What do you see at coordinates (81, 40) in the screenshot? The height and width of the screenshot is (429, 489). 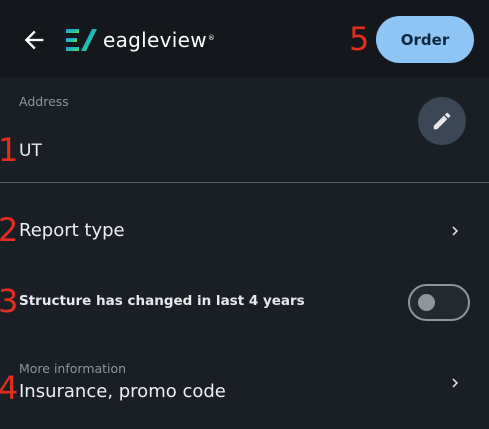 I see `eagleview-logo-mark` at bounding box center [81, 40].